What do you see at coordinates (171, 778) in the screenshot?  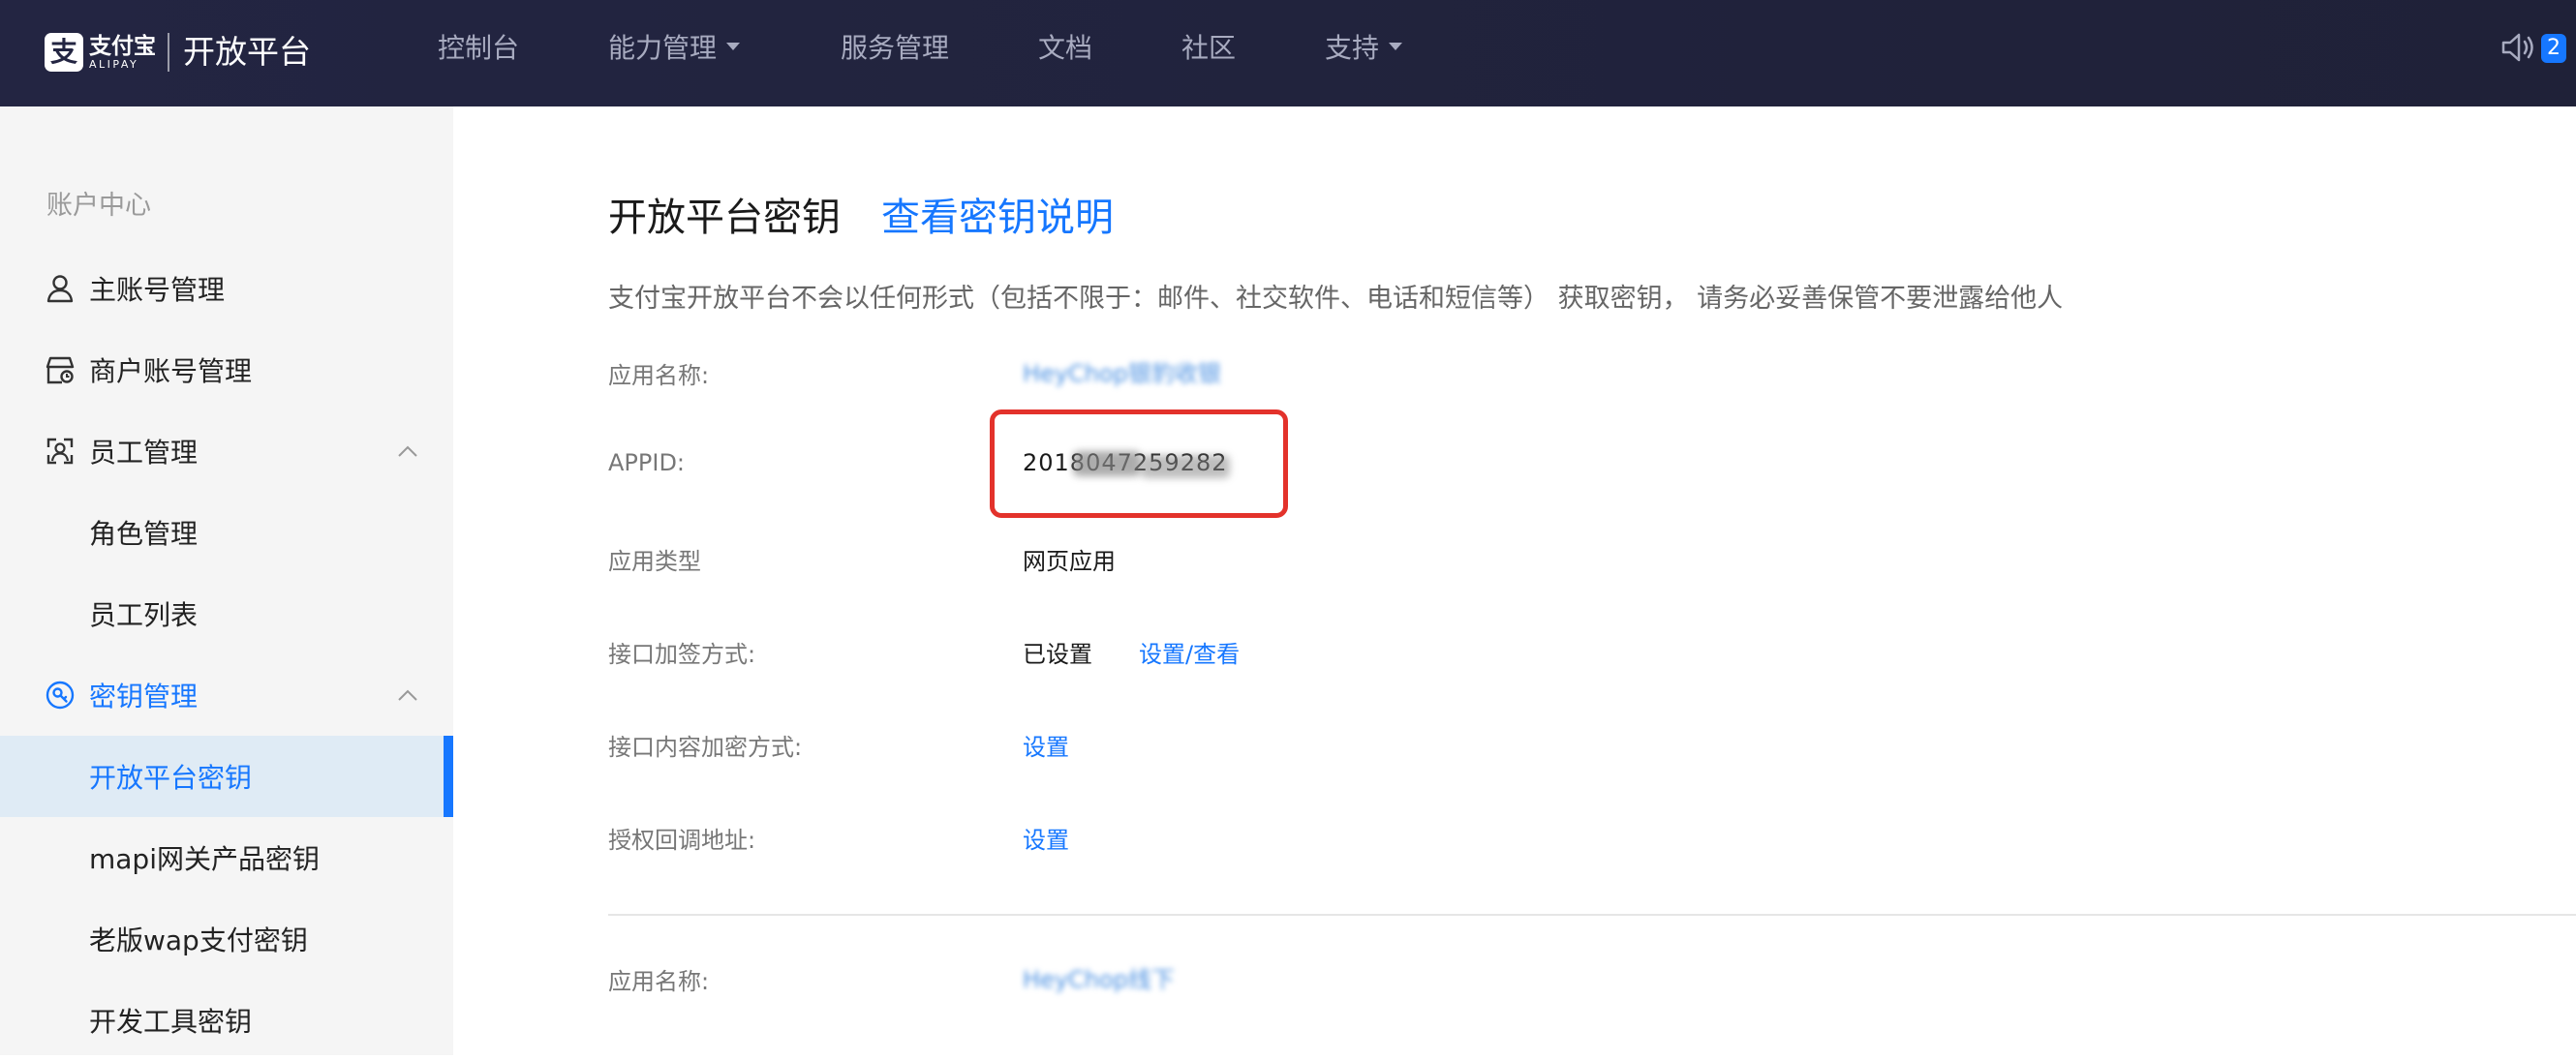 I see `sidebar-item-label: 开放平台密钥` at bounding box center [171, 778].